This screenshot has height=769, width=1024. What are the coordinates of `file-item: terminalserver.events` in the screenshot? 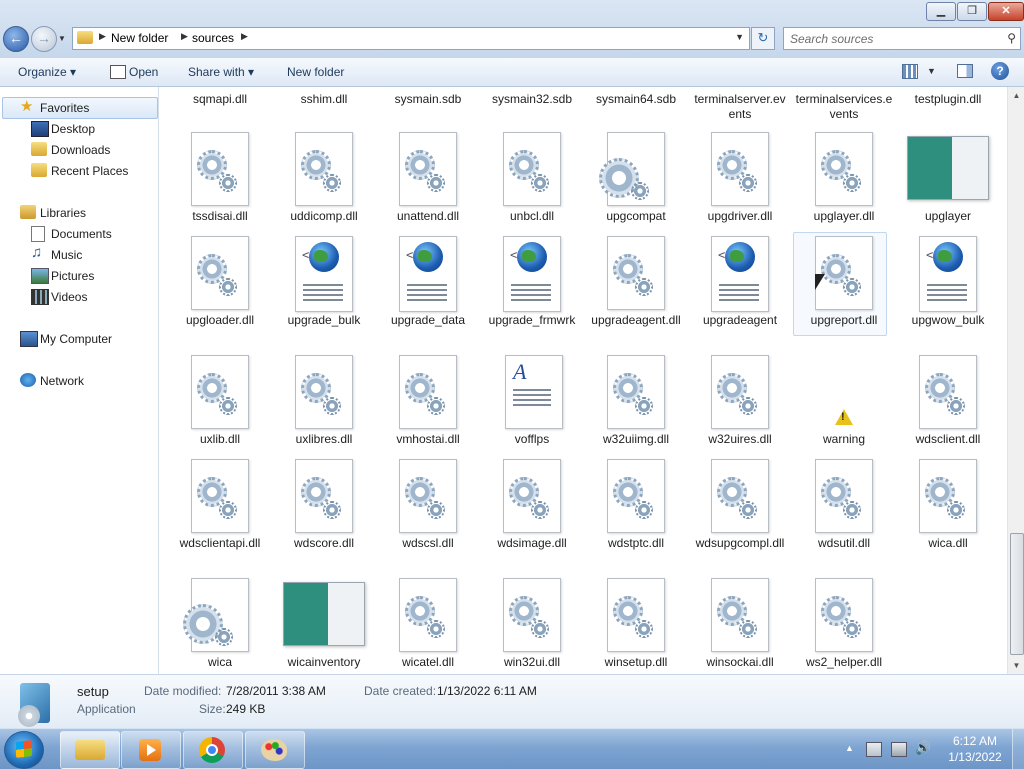 It's located at (740, 107).